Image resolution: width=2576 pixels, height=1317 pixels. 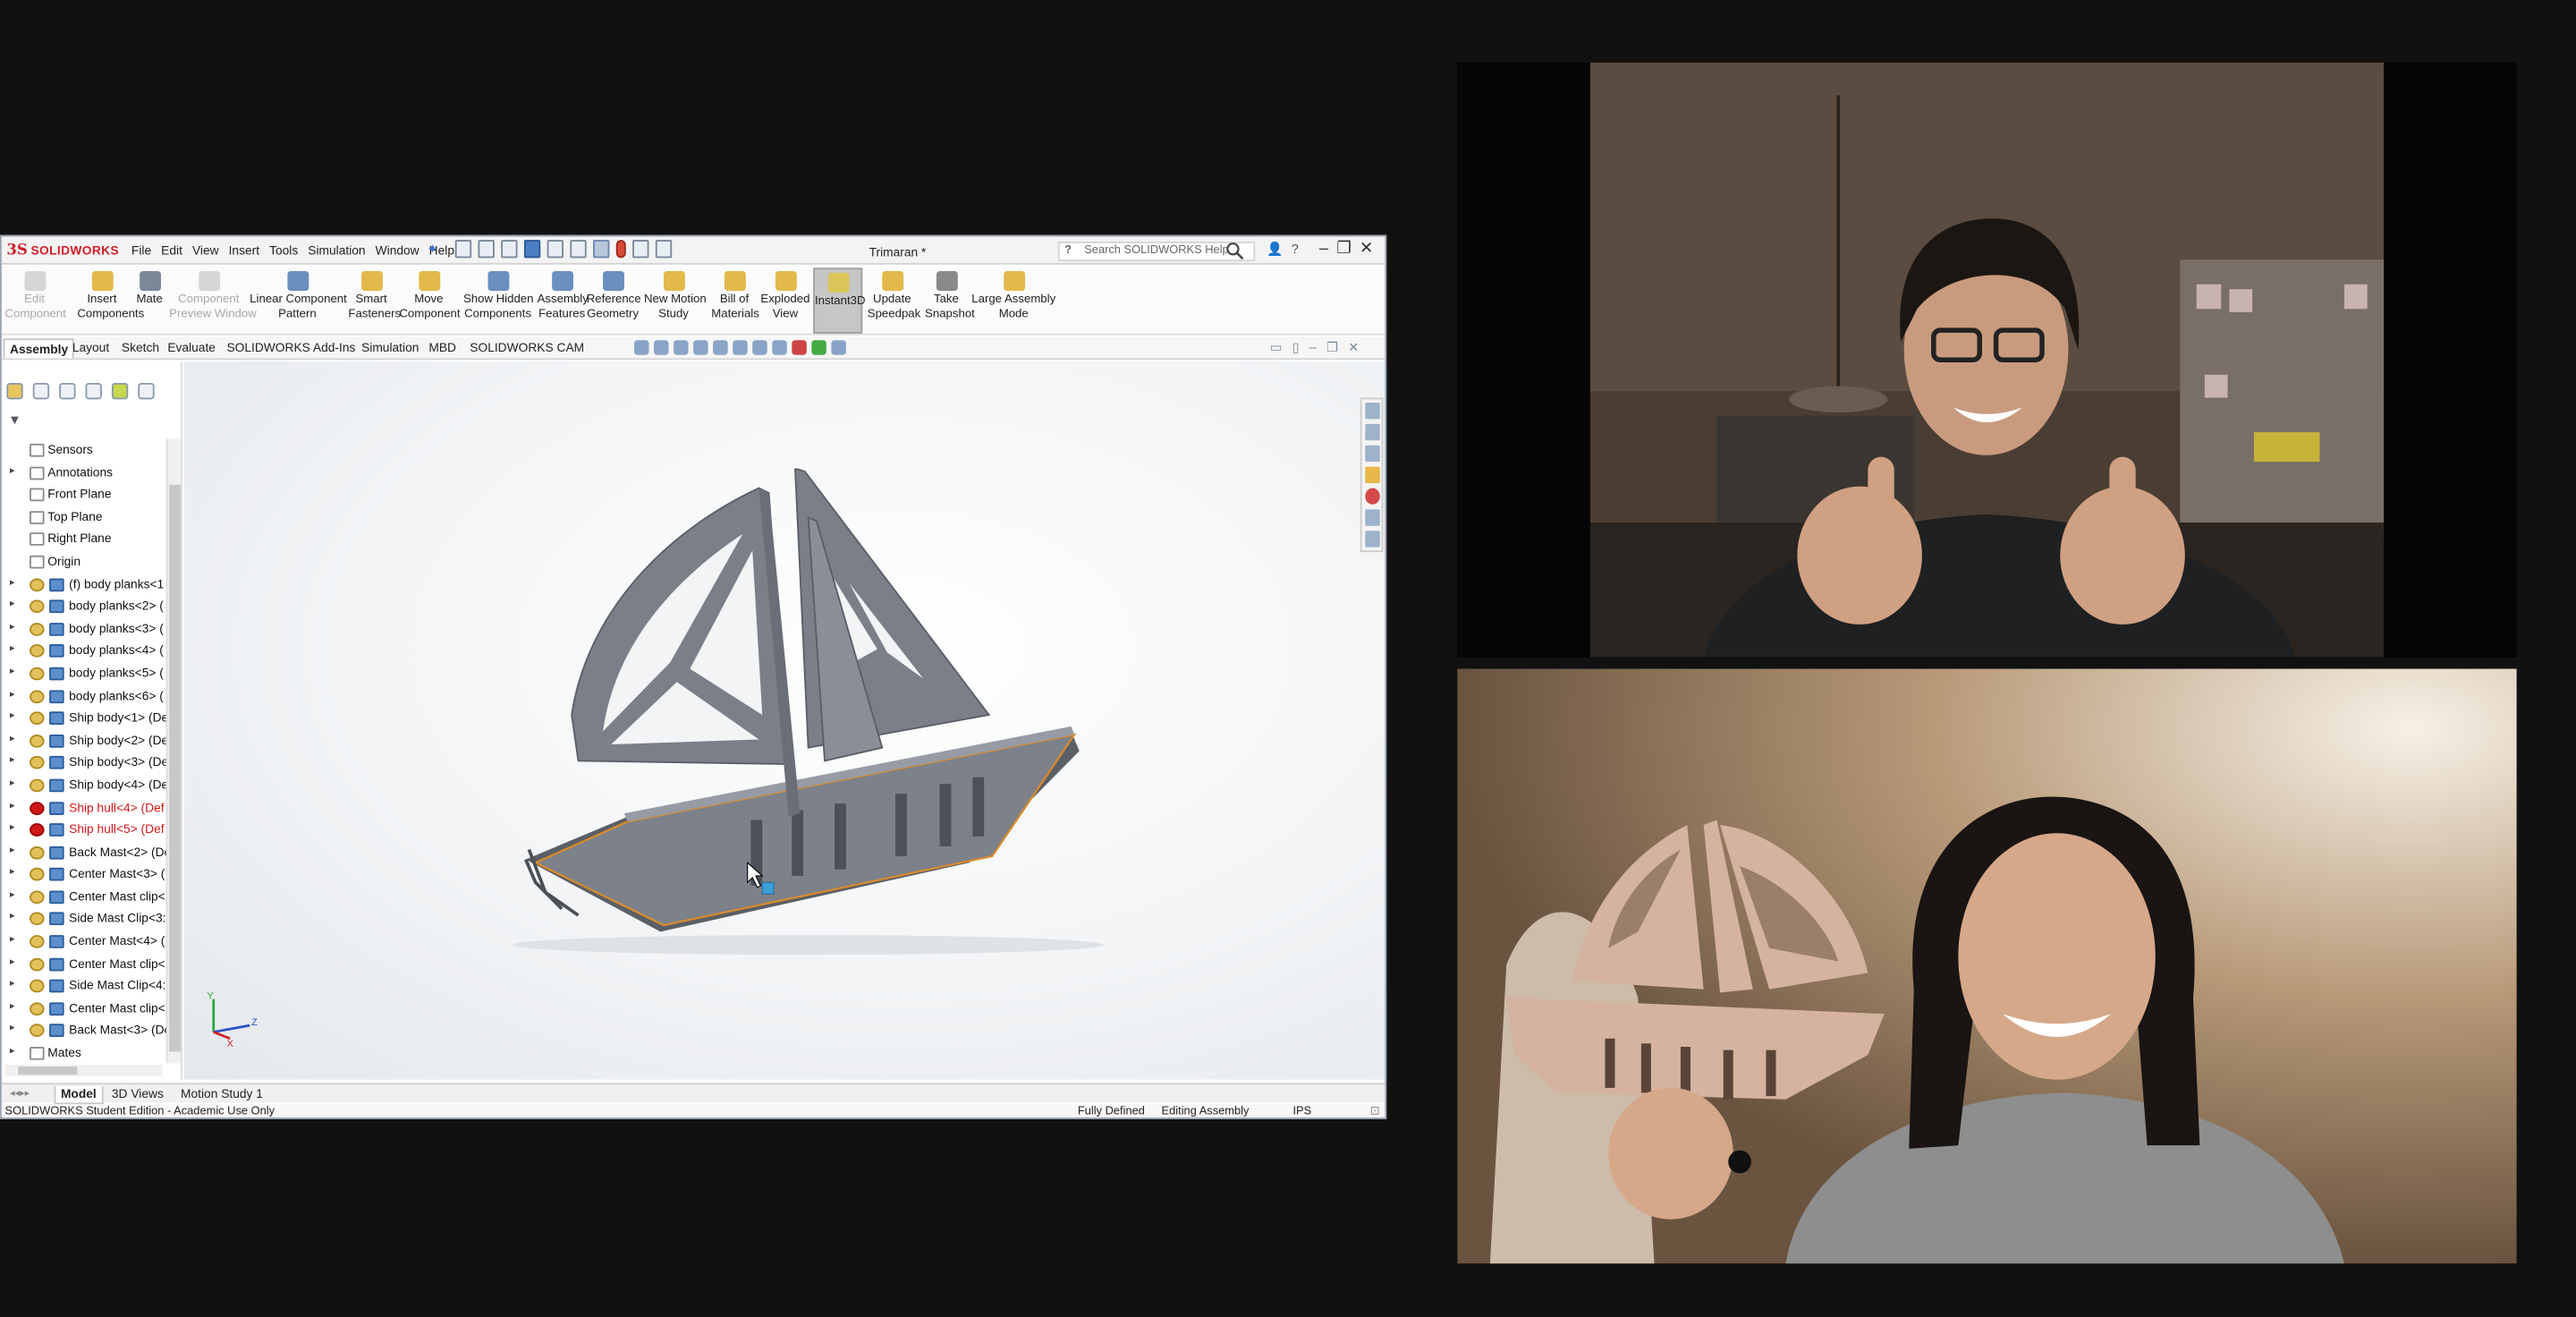 What do you see at coordinates (720, 348) in the screenshot?
I see `dynamic-annotation-icon` at bounding box center [720, 348].